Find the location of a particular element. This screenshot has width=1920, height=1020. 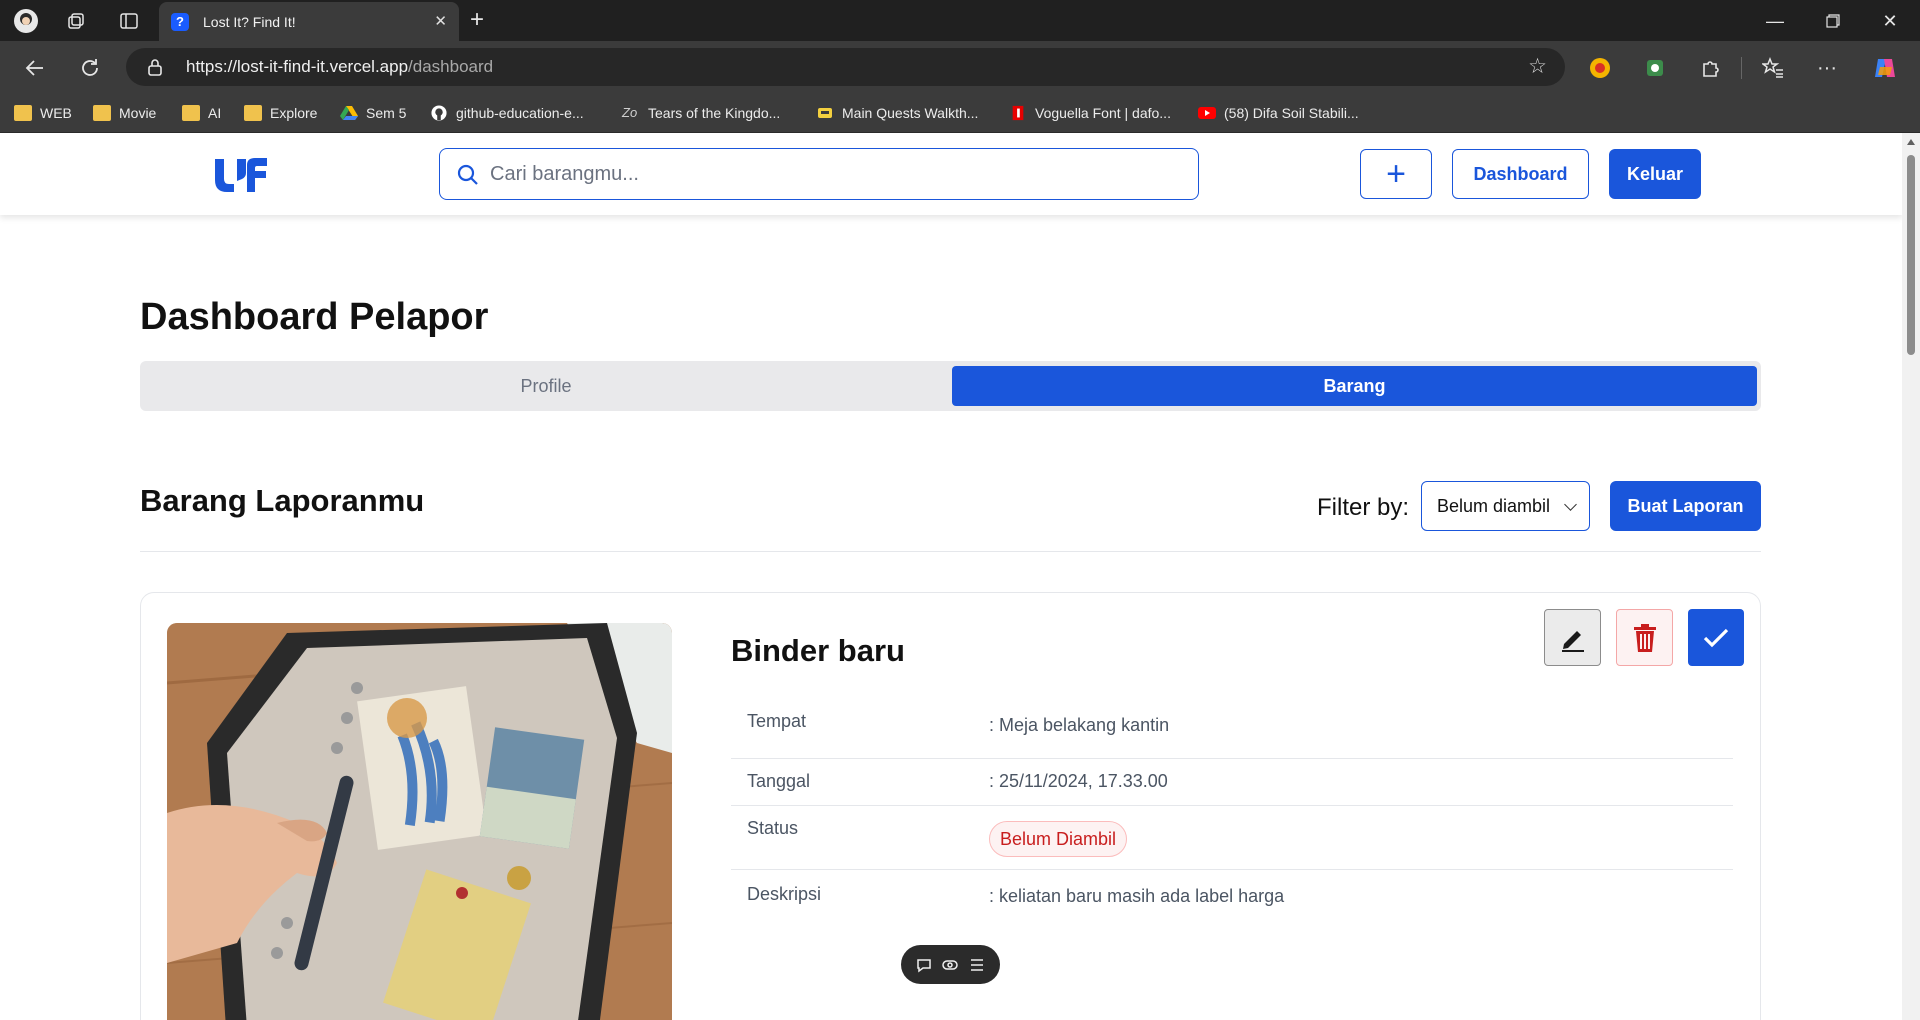

menu-list-icon is located at coordinates (977, 965).